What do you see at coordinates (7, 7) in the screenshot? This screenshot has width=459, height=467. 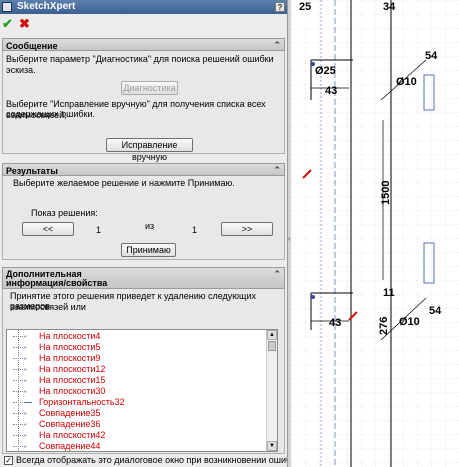 I see `sketchxpert-icon` at bounding box center [7, 7].